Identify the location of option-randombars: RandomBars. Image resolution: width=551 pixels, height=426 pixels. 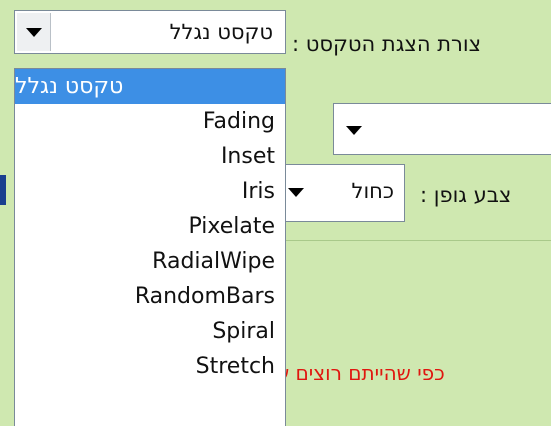
(150, 296).